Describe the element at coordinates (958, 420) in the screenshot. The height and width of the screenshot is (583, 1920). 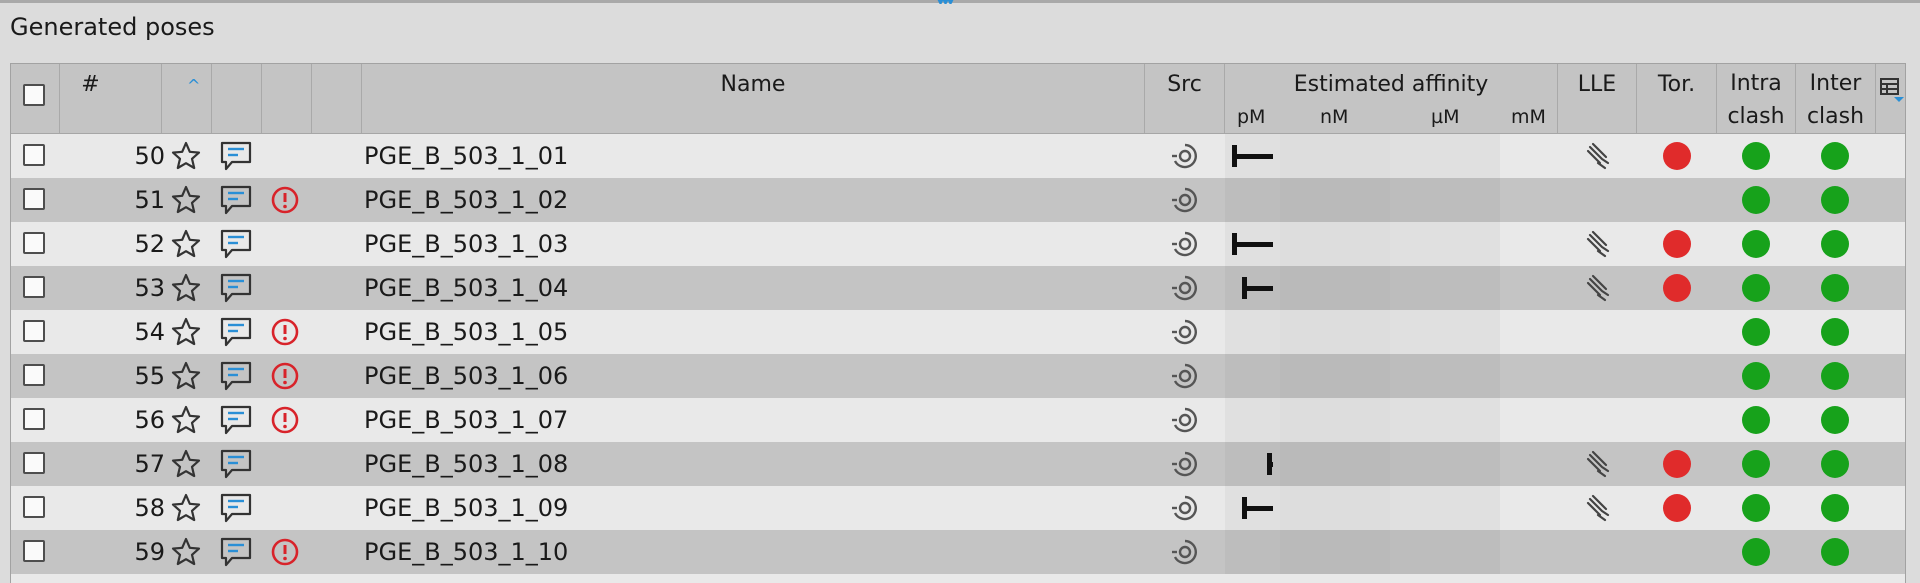
I see `table-row: 56 PGE_B_503_1_07` at that location.